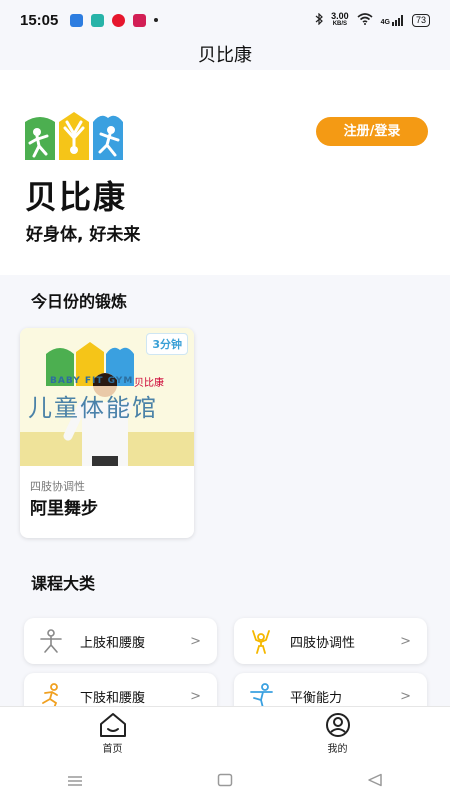  I want to click on duration-badge: 3分钟, so click(167, 344).